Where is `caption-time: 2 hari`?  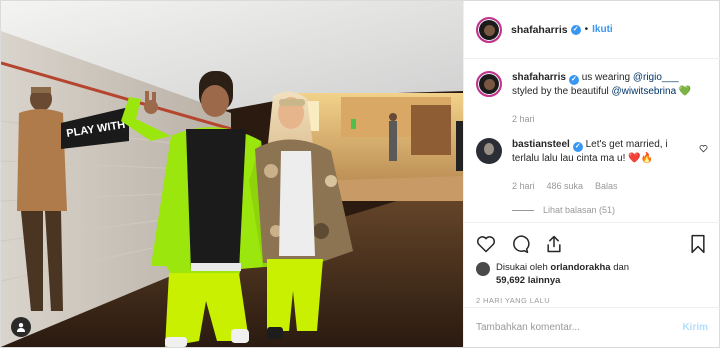
caption-time: 2 hari is located at coordinates (523, 119).